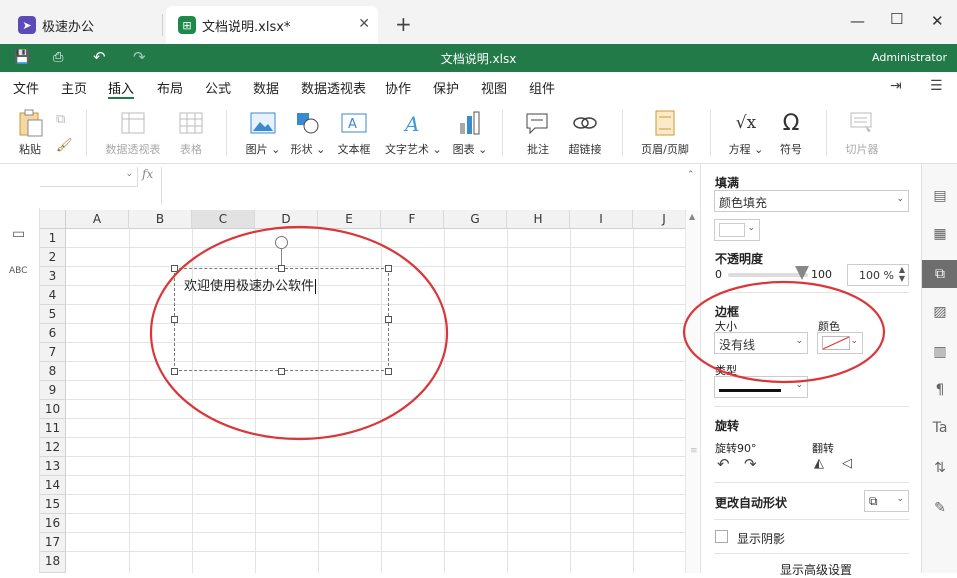  Describe the element at coordinates (53, 447) in the screenshot. I see `row-header-12: 12` at that location.